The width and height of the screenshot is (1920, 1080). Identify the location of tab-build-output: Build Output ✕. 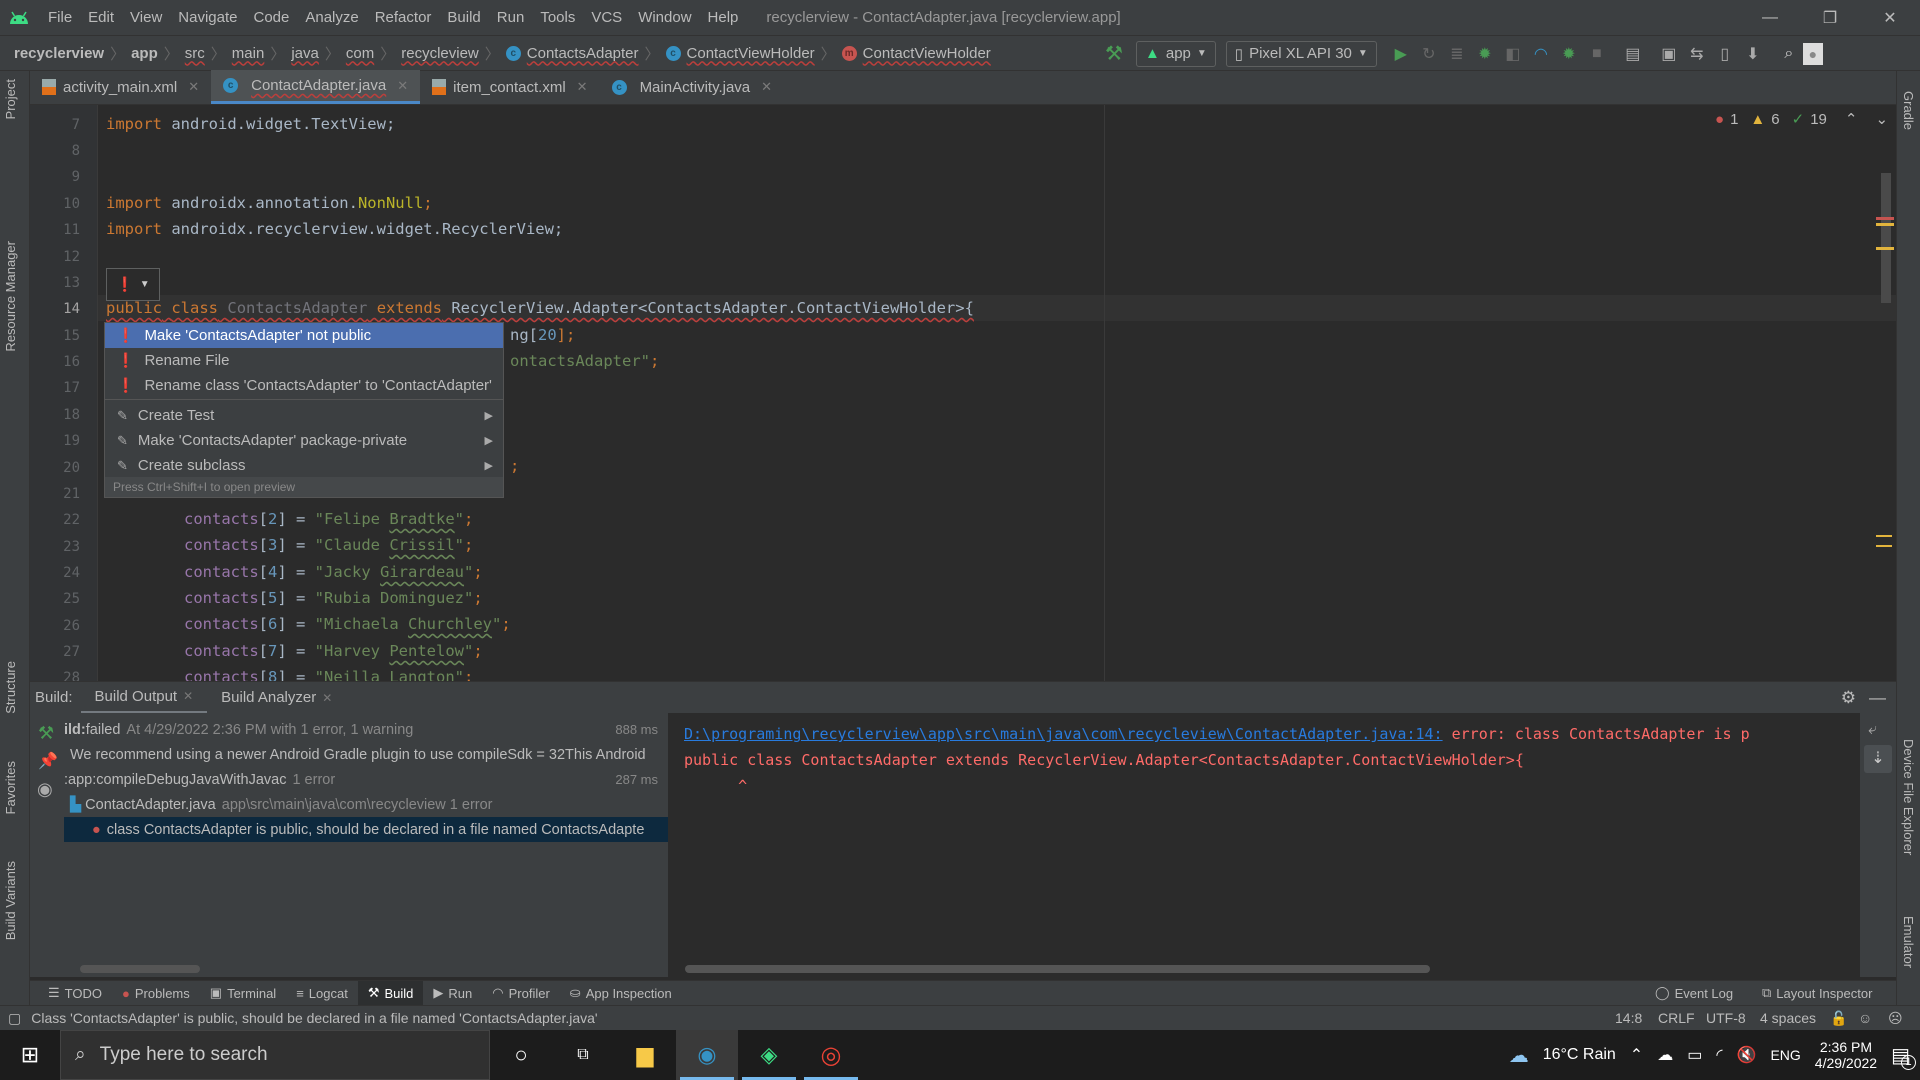
(144, 698).